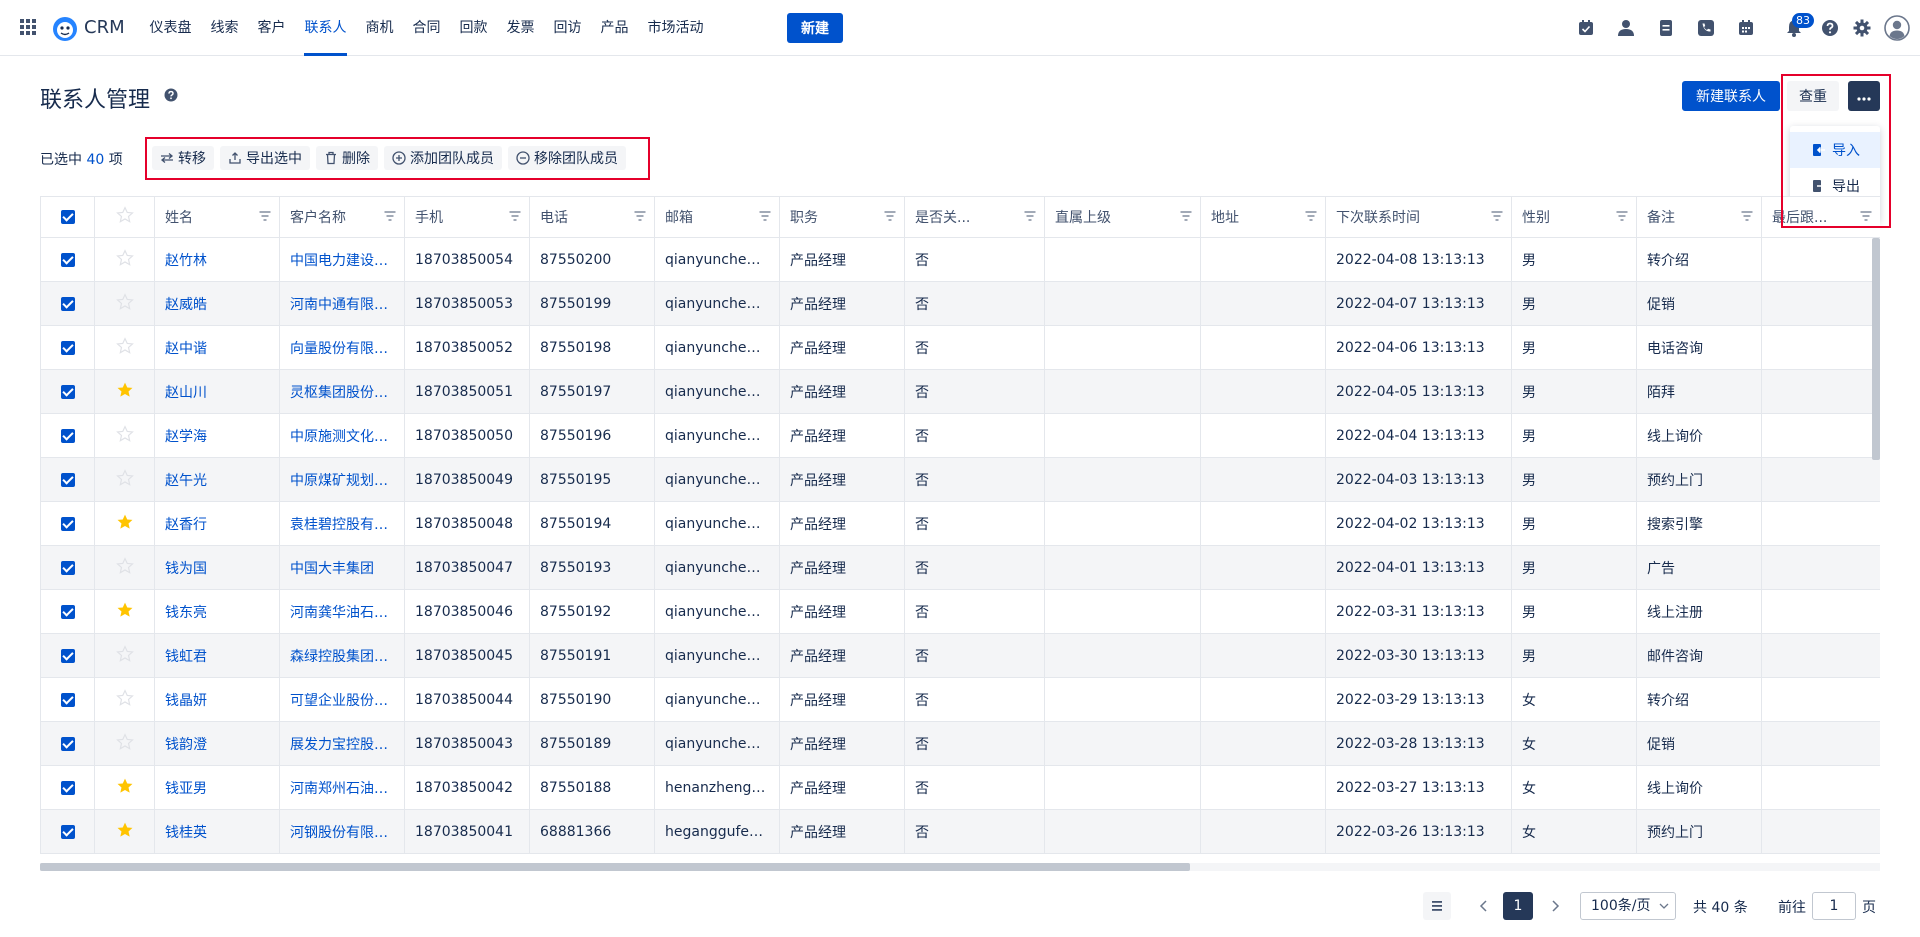 This screenshot has width=1920, height=937. Describe the element at coordinates (217, 259) in the screenshot. I see `contact-name: 赵竹林` at that location.